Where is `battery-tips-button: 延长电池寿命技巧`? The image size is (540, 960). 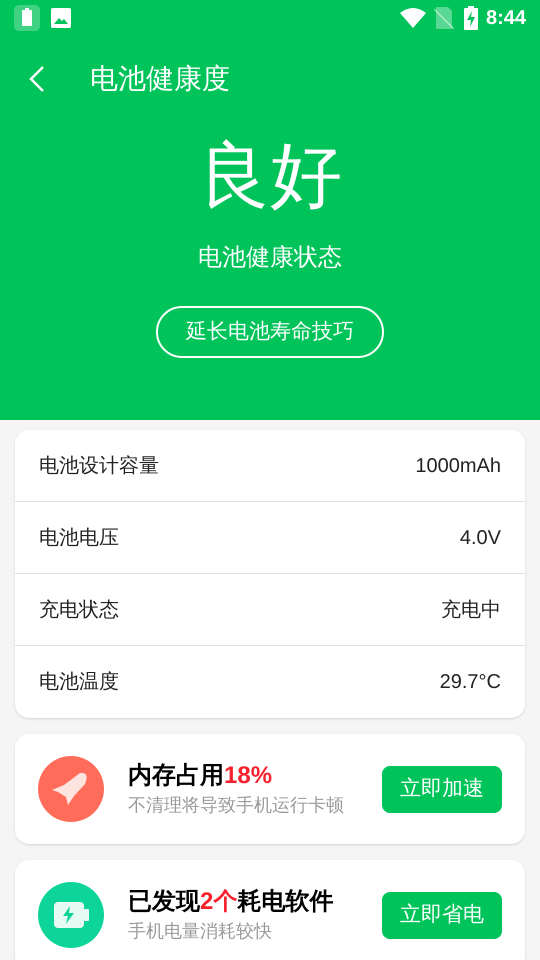 battery-tips-button: 延长电池寿命技巧 is located at coordinates (270, 332).